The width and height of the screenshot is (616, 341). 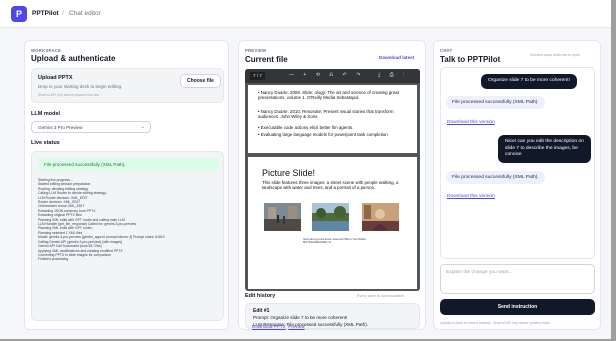 I want to click on preview-link: Preview, so click(x=296, y=326).